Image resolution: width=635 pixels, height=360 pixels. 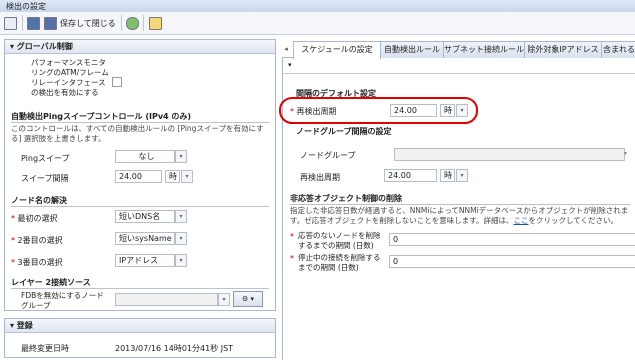 I want to click on divider, so click(x=458, y=73).